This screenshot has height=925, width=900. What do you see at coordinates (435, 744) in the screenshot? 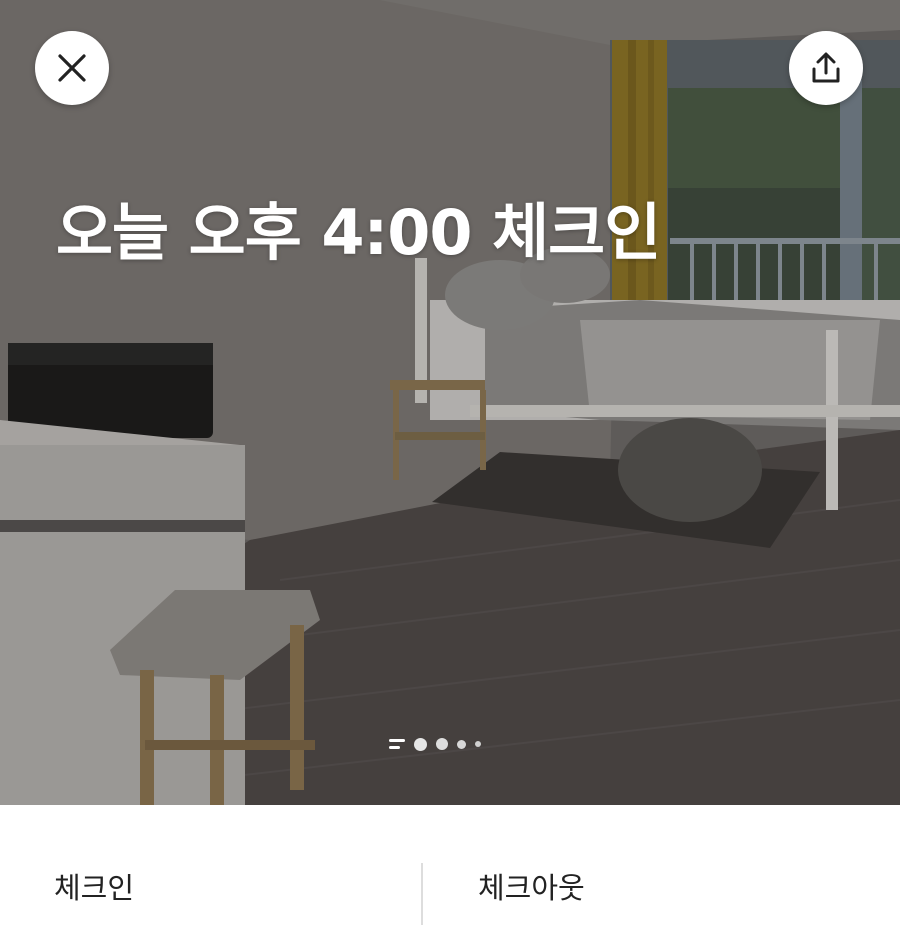
I see `carousel-pagination` at bounding box center [435, 744].